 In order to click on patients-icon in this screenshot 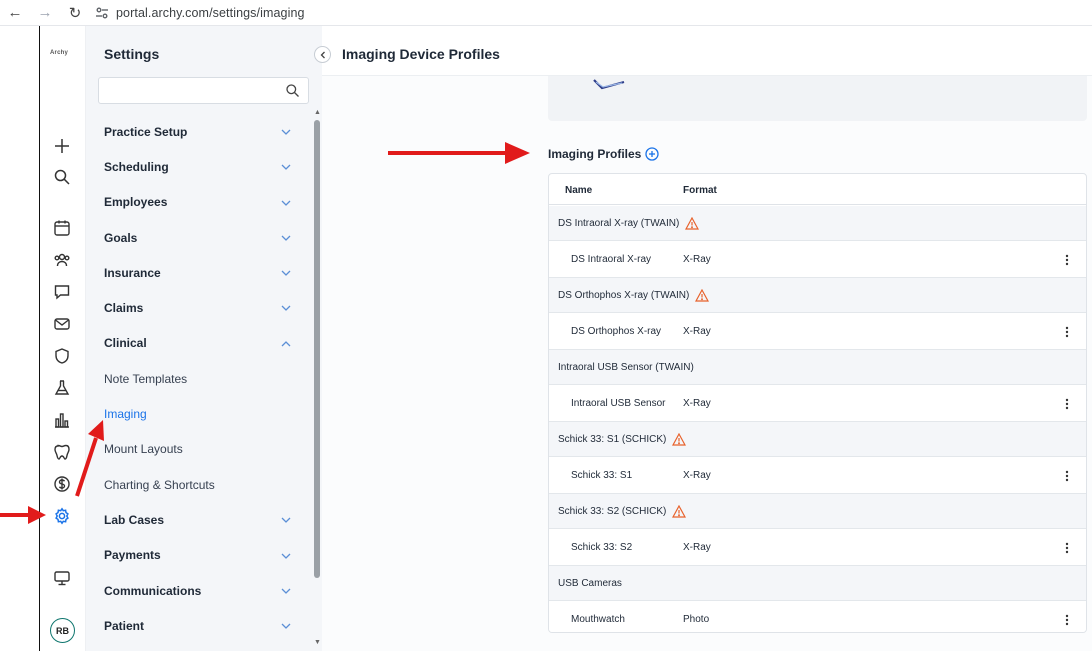, I will do `click(62, 260)`.